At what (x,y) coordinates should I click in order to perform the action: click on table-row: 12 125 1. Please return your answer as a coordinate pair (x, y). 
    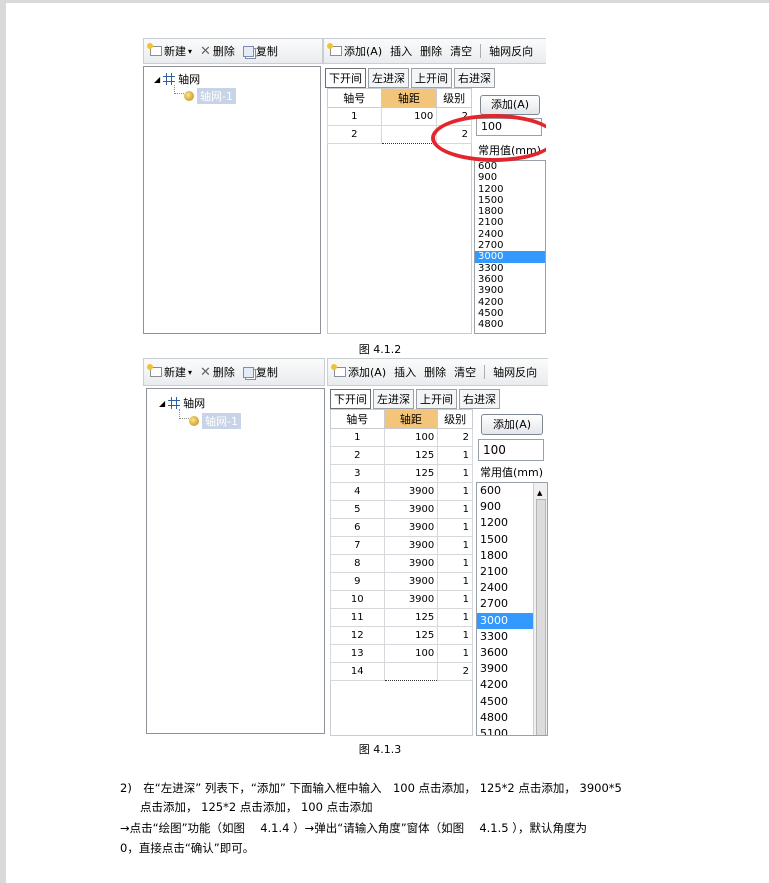
    Looking at the image, I should click on (401, 635).